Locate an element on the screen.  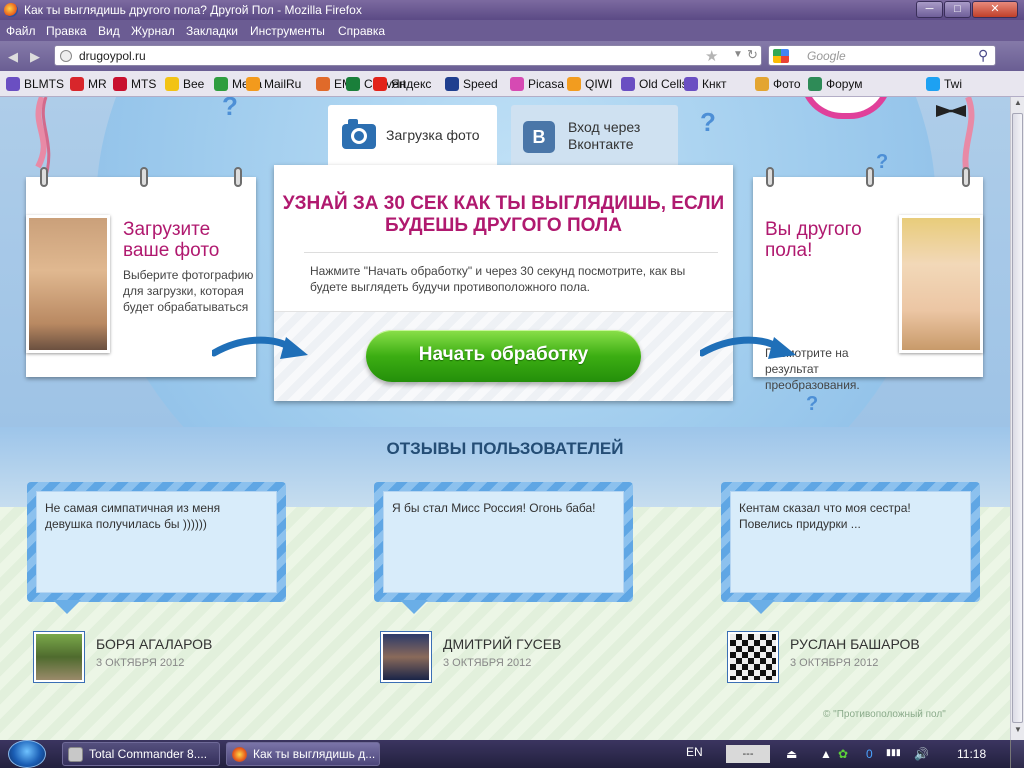
vk-icon: B is located at coordinates (539, 137).